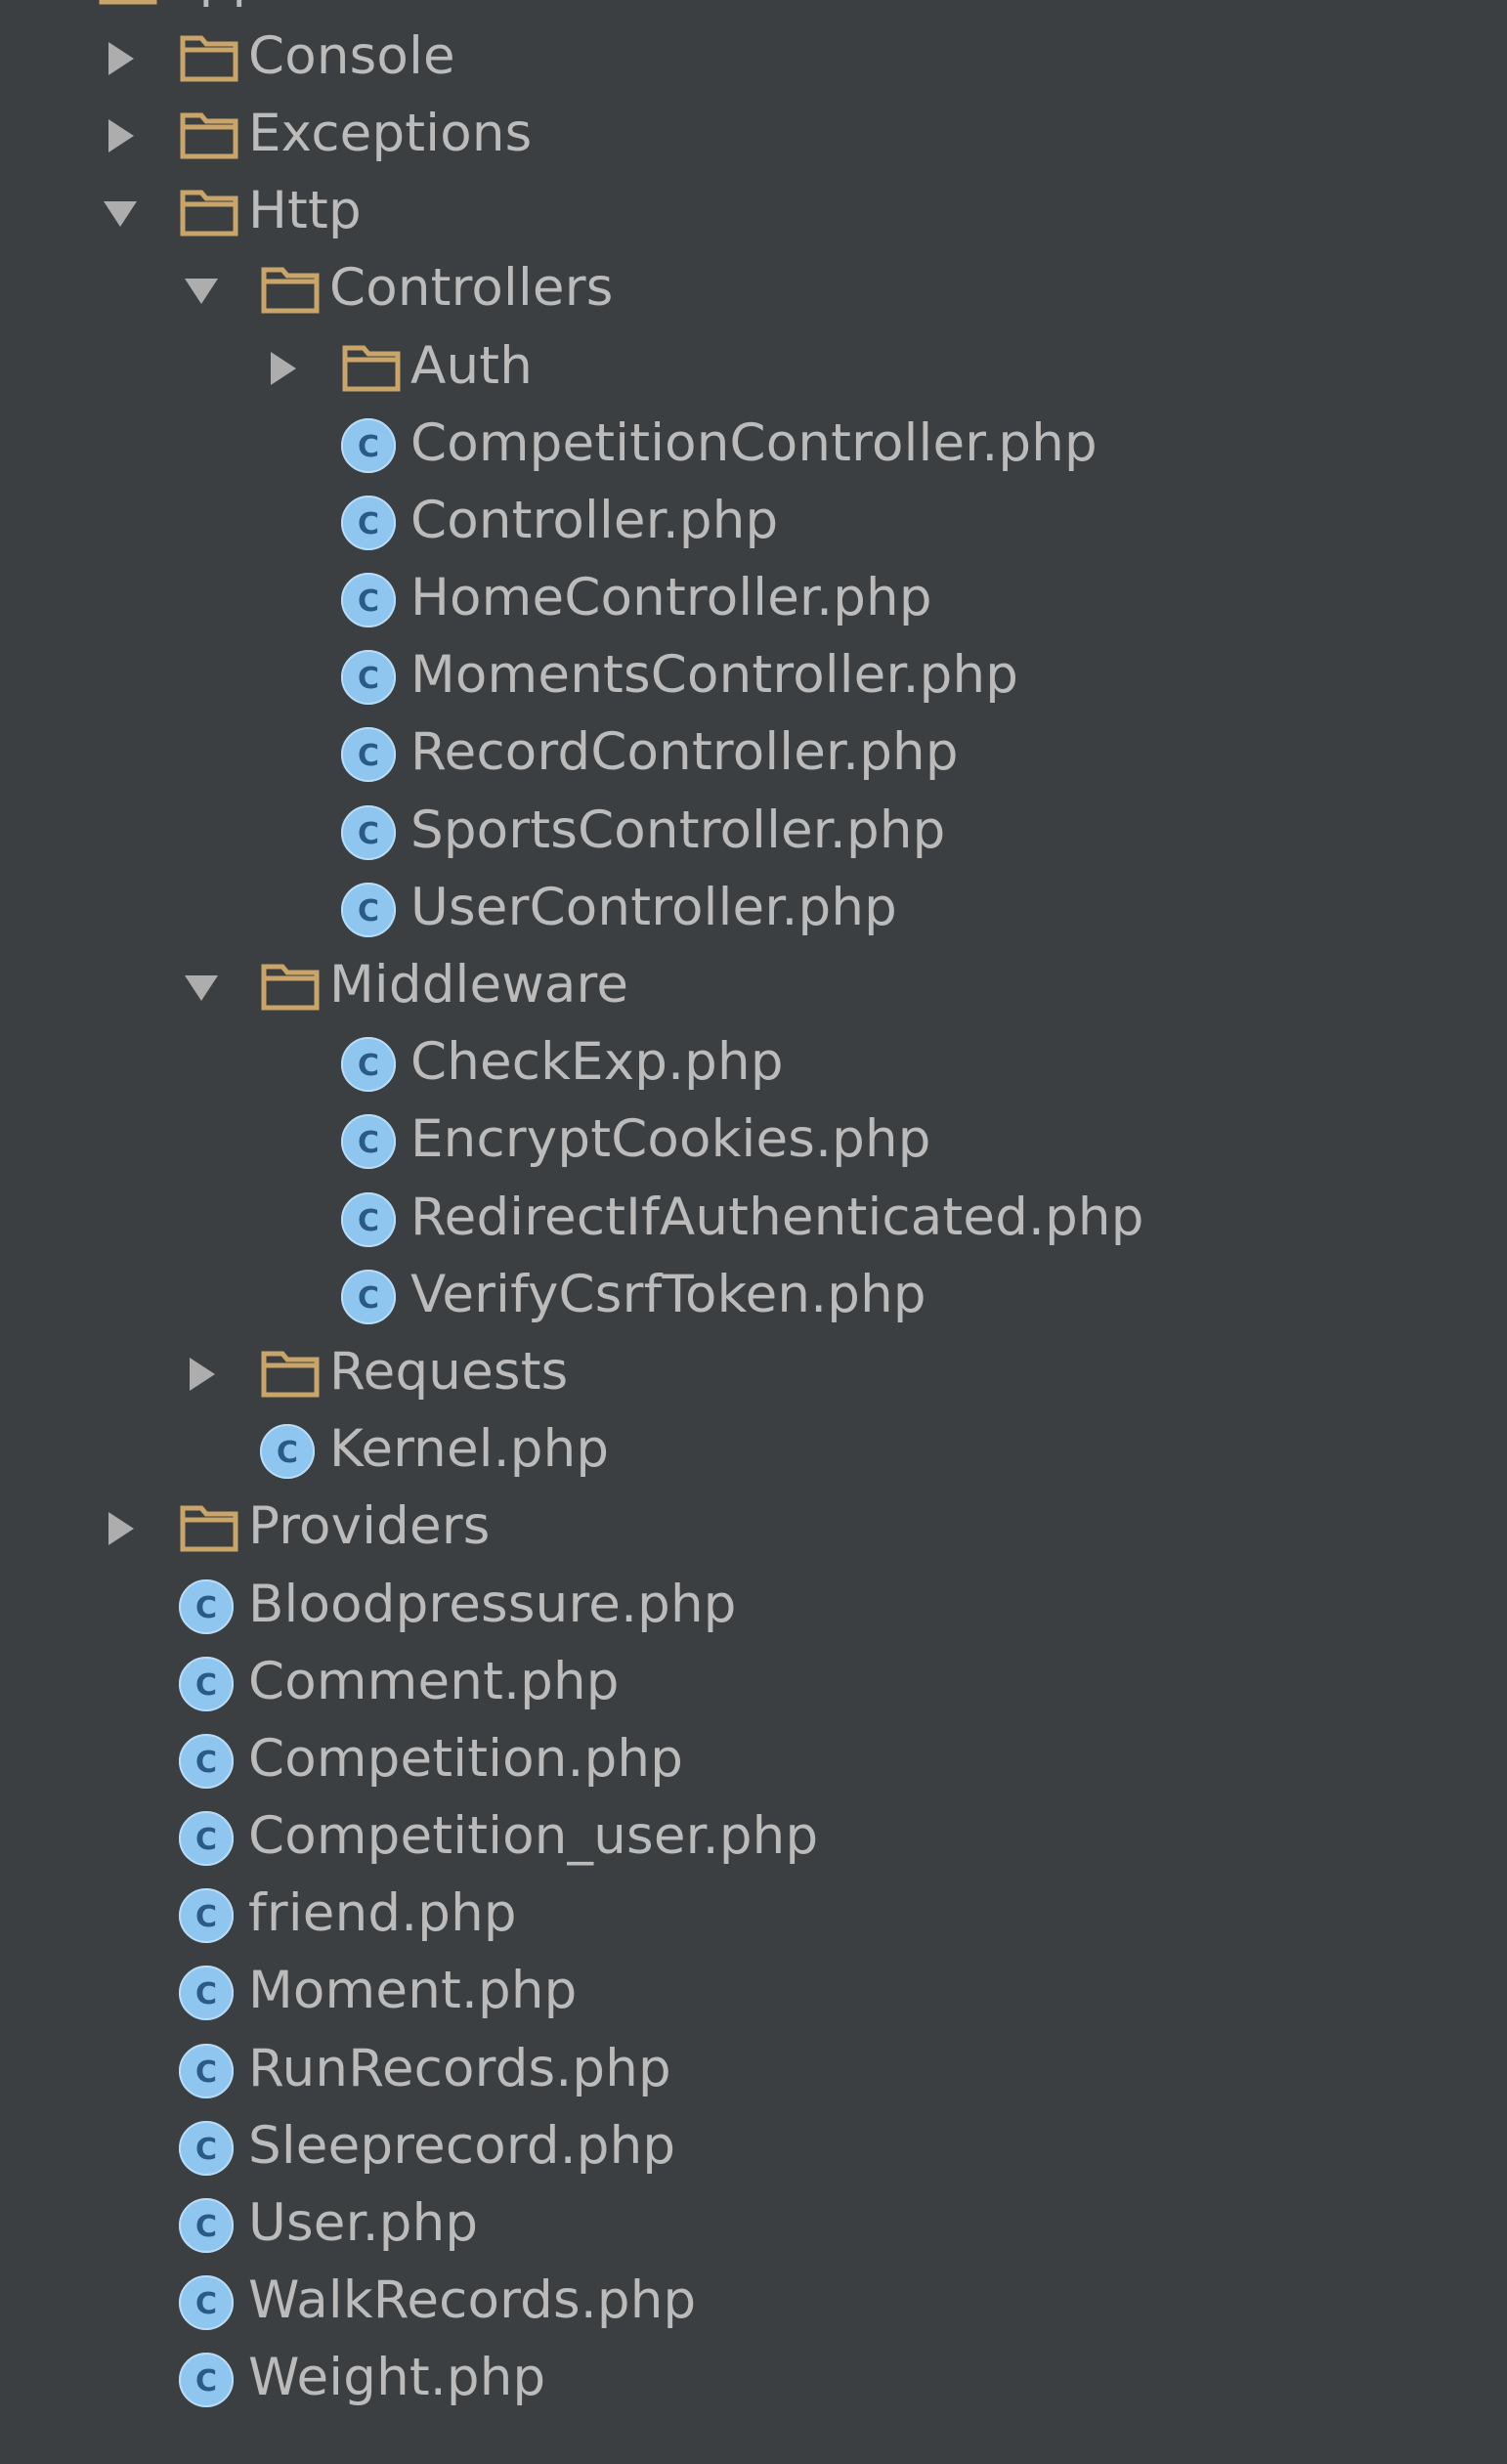 The width and height of the screenshot is (1507, 2464). I want to click on tree-folder-middleware: Middleware, so click(753, 986).